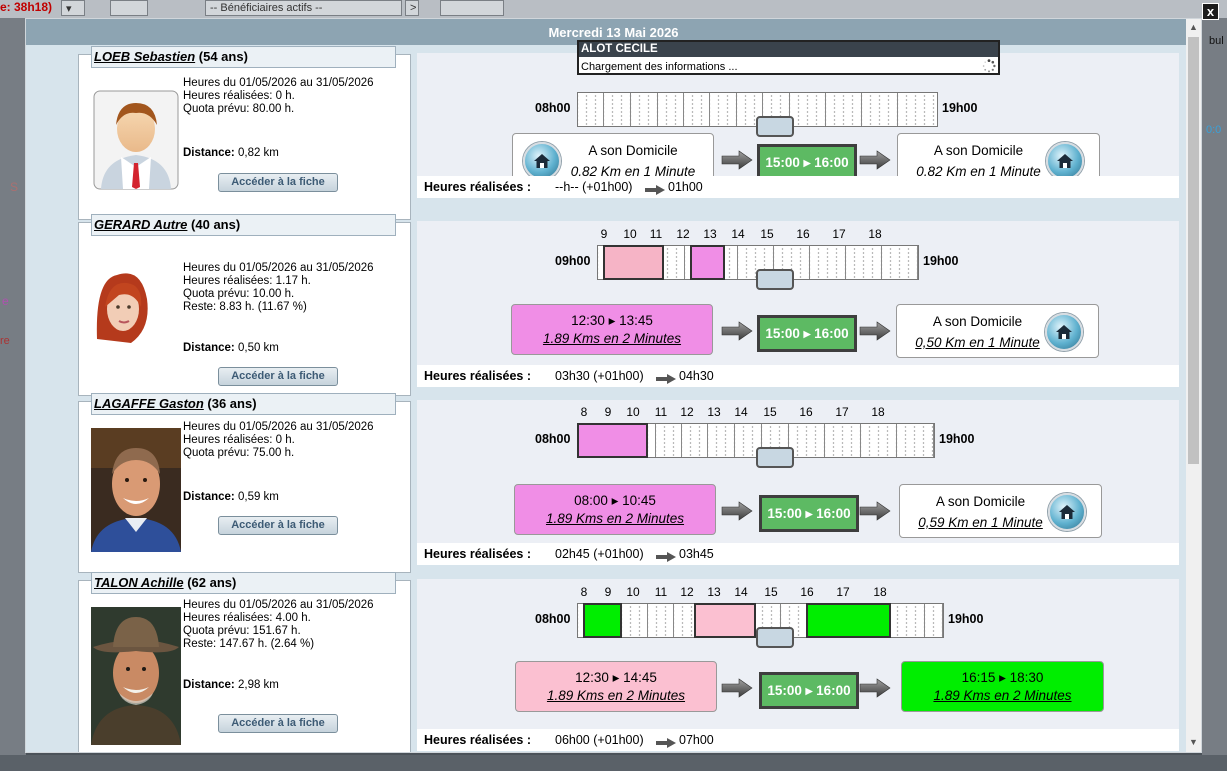 The width and height of the screenshot is (1227, 771). I want to click on after-appointment: 16:15 ▸ 18:30 1.89 Kms en 2 Minutes, so click(1002, 686).